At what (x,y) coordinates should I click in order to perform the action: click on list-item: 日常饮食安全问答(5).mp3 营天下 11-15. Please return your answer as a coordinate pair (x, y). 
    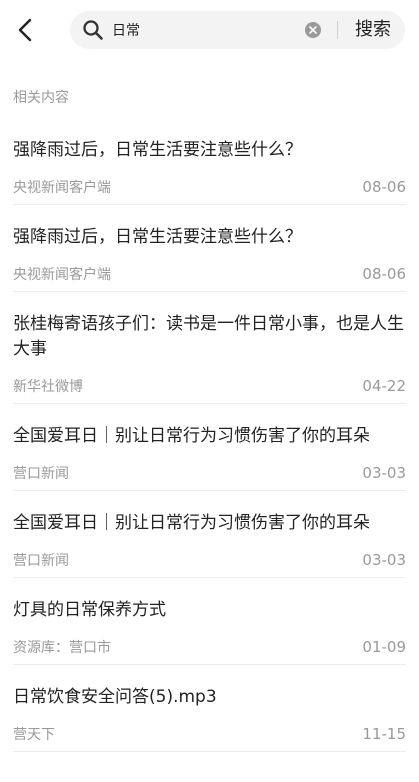
    Looking at the image, I should click on (209, 708).